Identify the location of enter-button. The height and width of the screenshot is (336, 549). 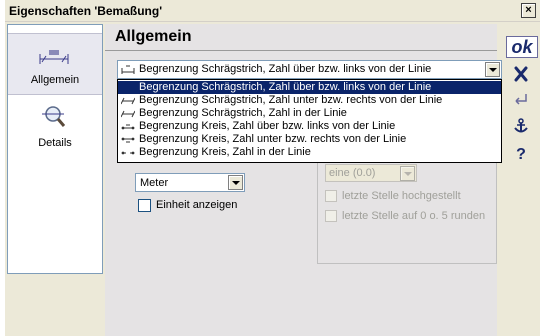
(521, 102).